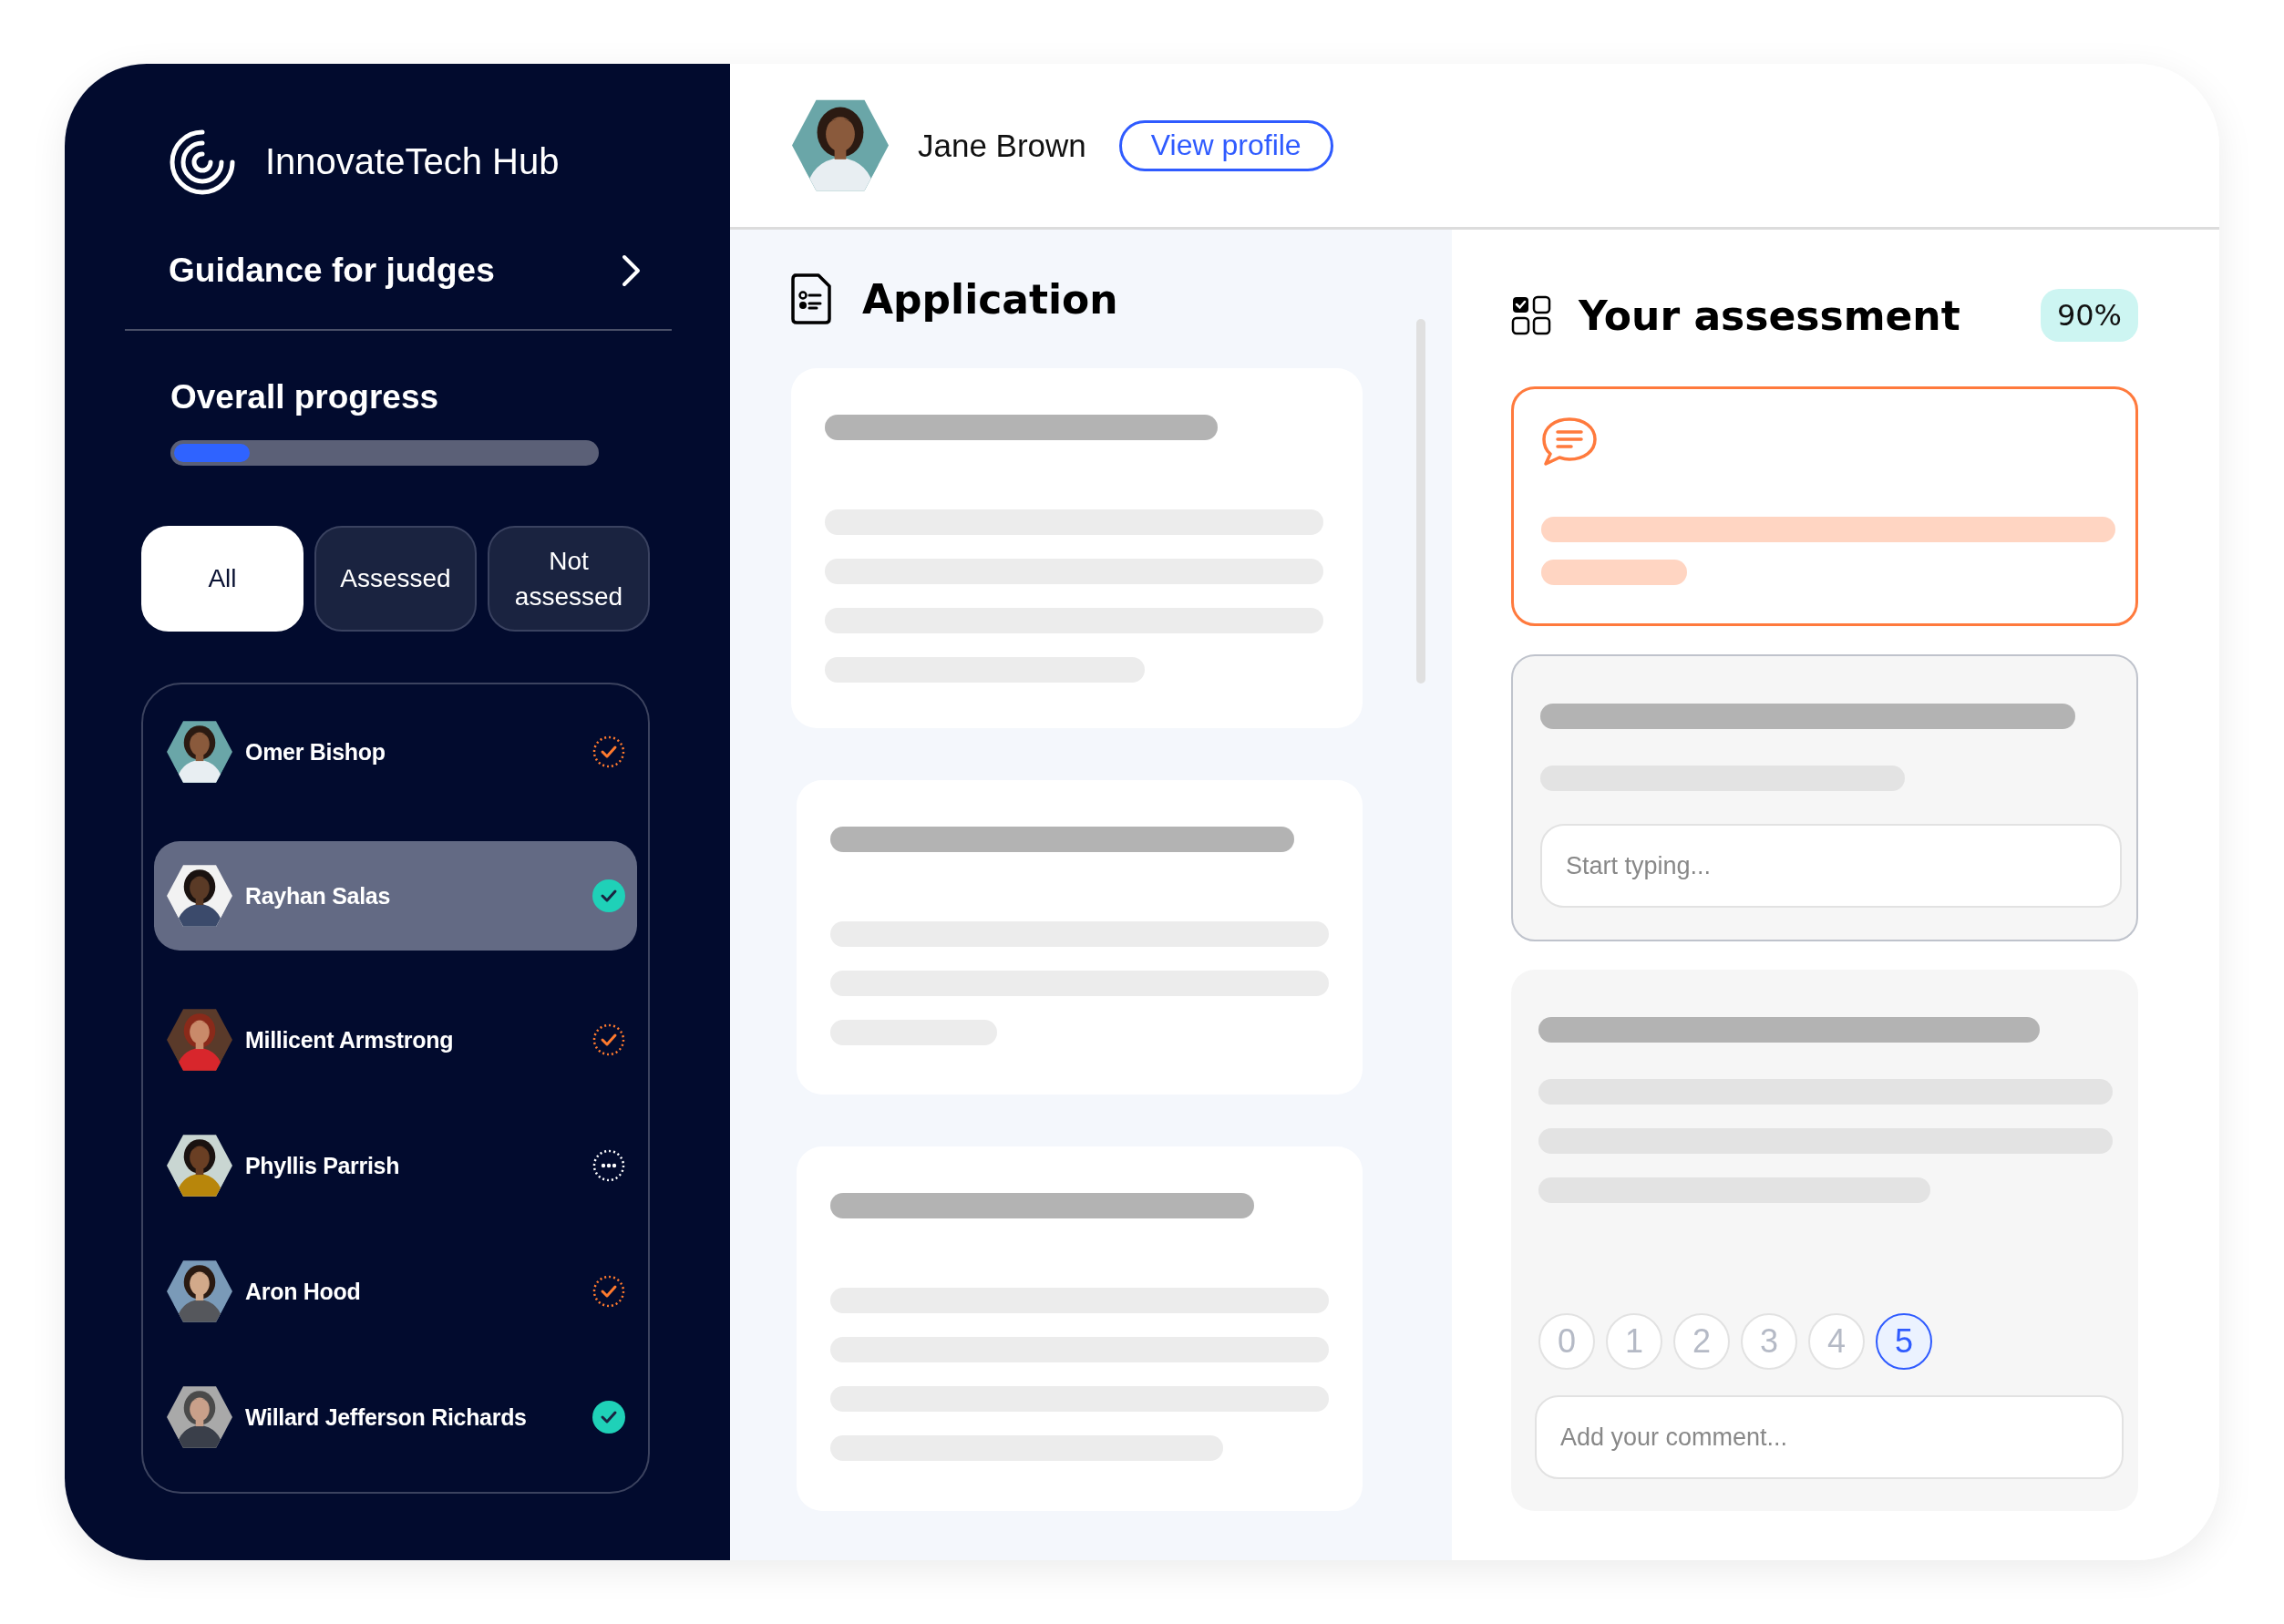 The image size is (2284, 1624). What do you see at coordinates (318, 896) in the screenshot?
I see `candidate-name: Rayhan Salas` at bounding box center [318, 896].